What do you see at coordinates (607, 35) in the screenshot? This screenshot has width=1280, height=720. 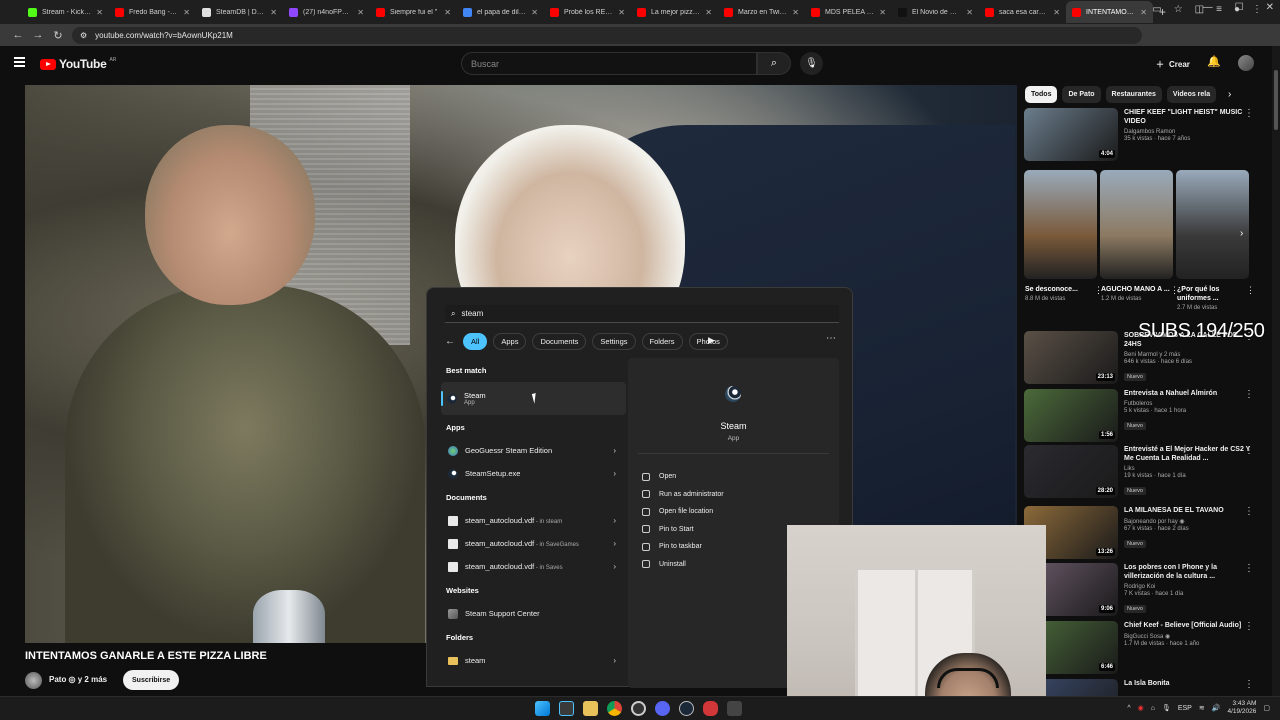 I see `url-field: ⚙ youtube.com/watch?v=bAownUKp21M` at bounding box center [607, 35].